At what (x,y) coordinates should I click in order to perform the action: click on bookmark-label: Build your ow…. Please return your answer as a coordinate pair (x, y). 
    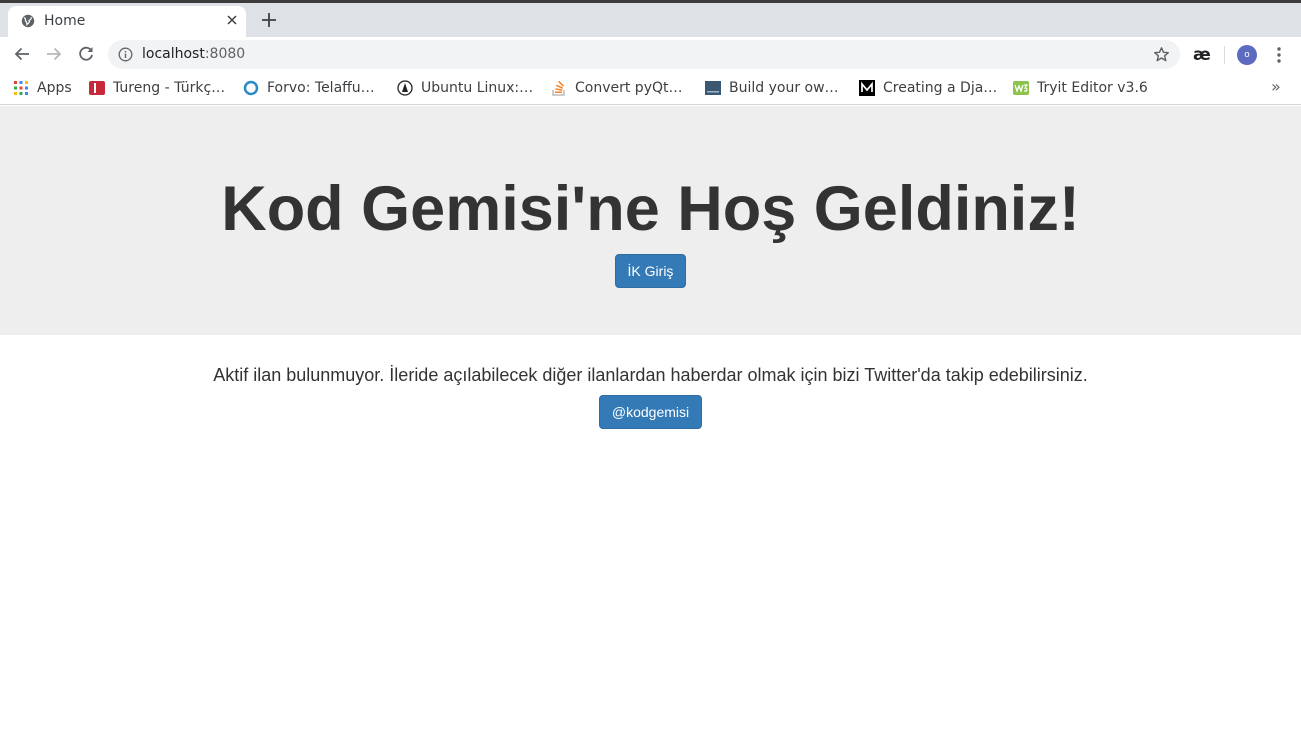
    Looking at the image, I should click on (784, 88).